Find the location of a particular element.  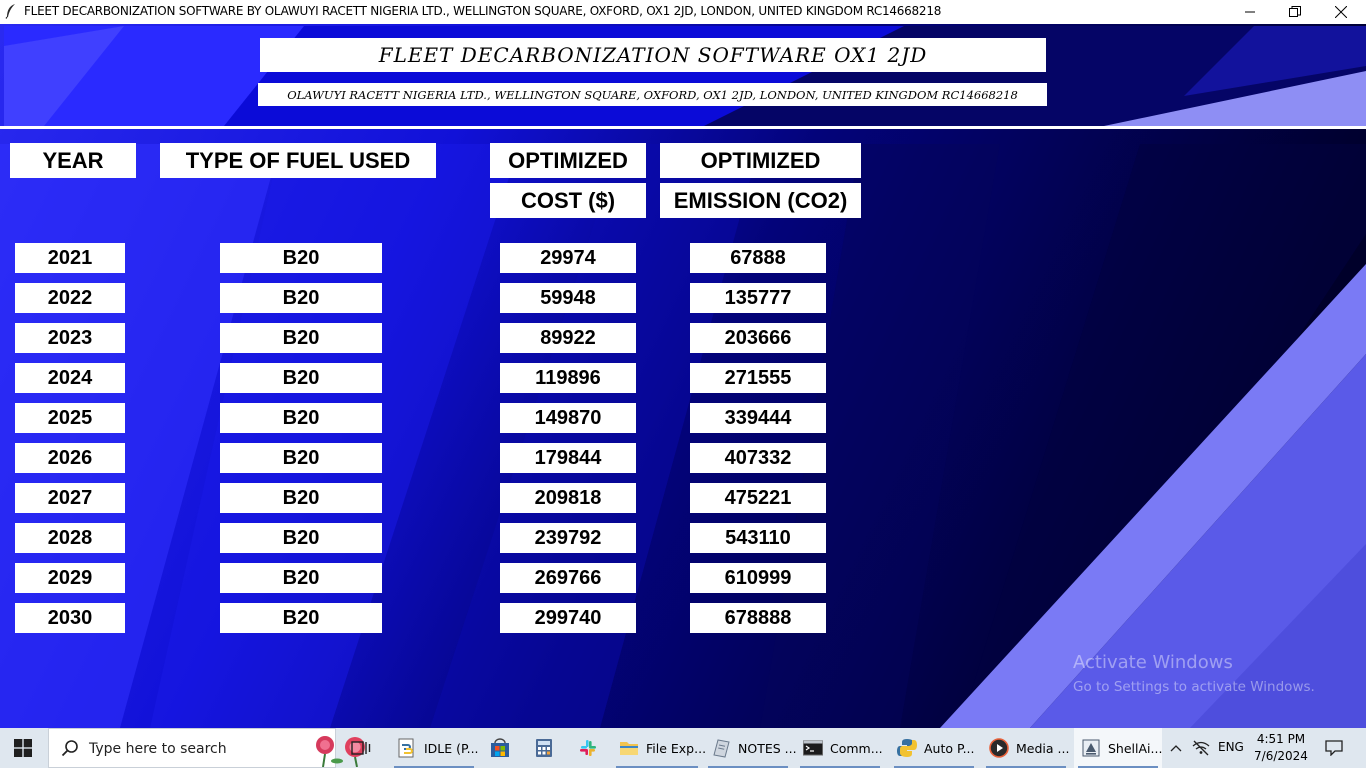

fuel-type-header: TYPE OF FUEL USED is located at coordinates (298, 160).